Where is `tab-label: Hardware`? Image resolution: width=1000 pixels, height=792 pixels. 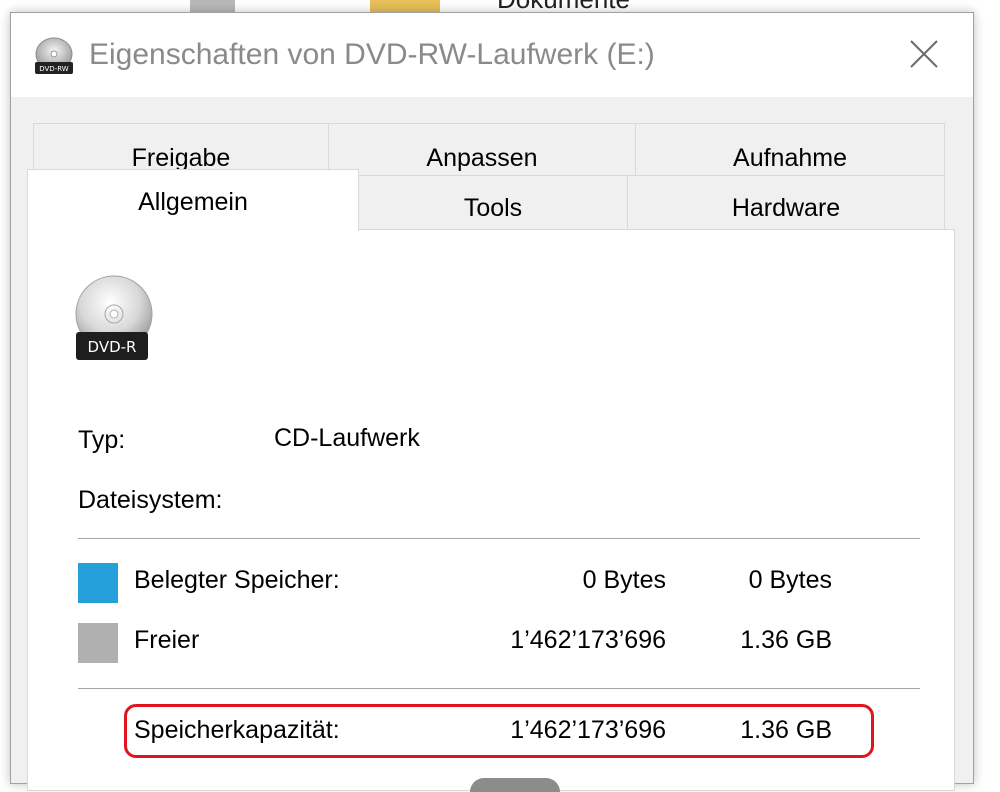
tab-label: Hardware is located at coordinates (786, 208).